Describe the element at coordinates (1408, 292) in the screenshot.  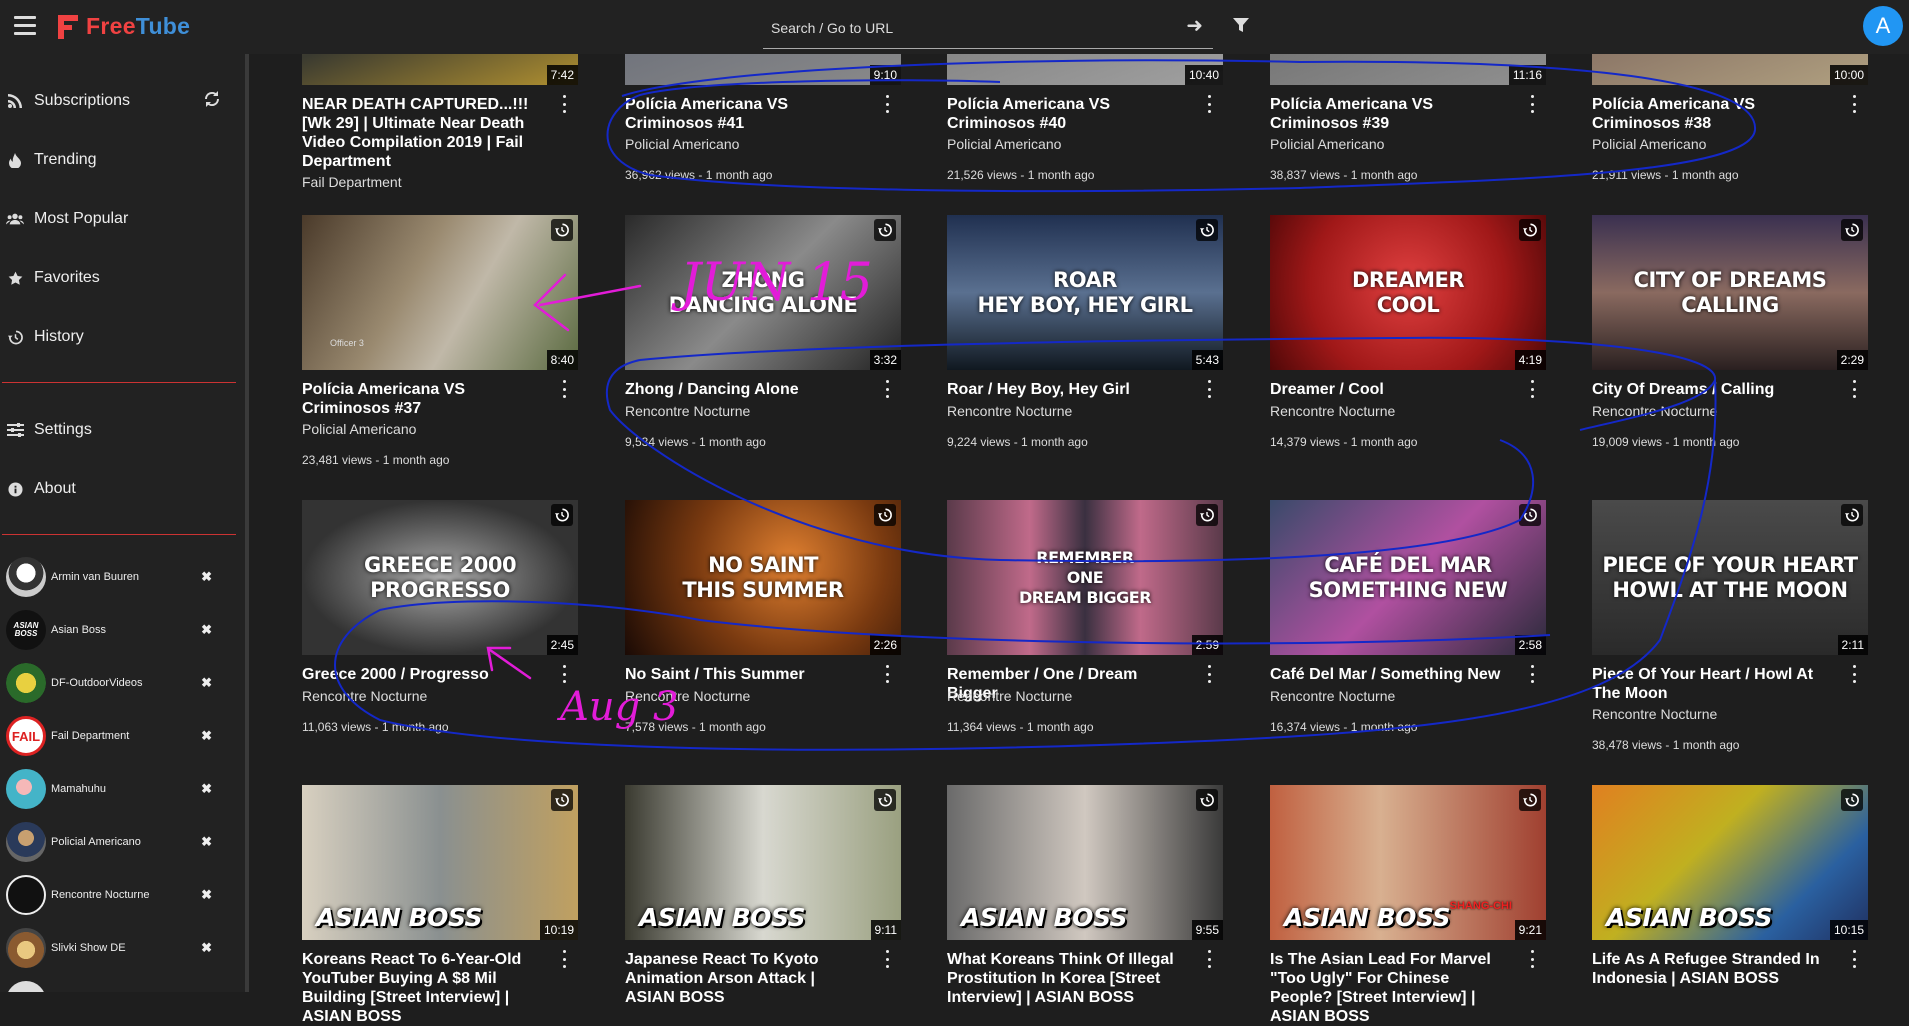
I see `video-thumbnail: DREAMER COOL 4:19` at that location.